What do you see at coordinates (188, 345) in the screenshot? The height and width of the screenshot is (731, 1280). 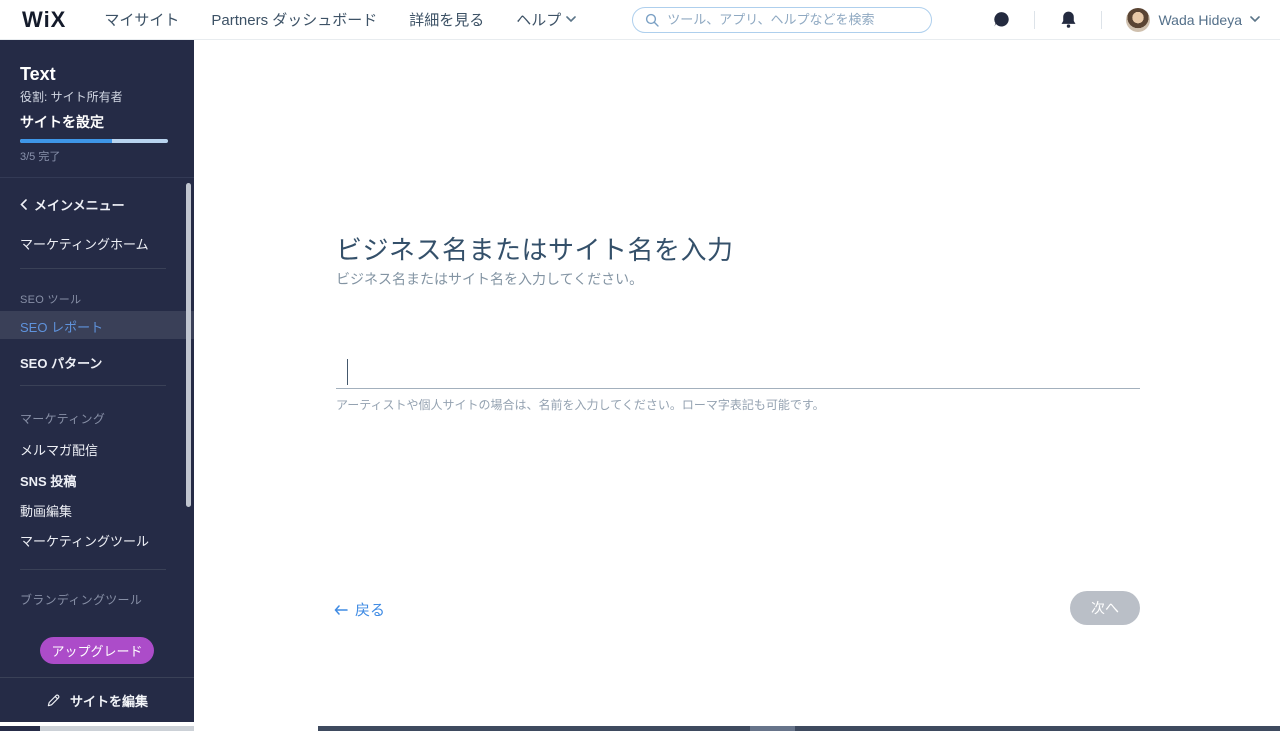 I see `sidebar-scrollbar-thumb` at bounding box center [188, 345].